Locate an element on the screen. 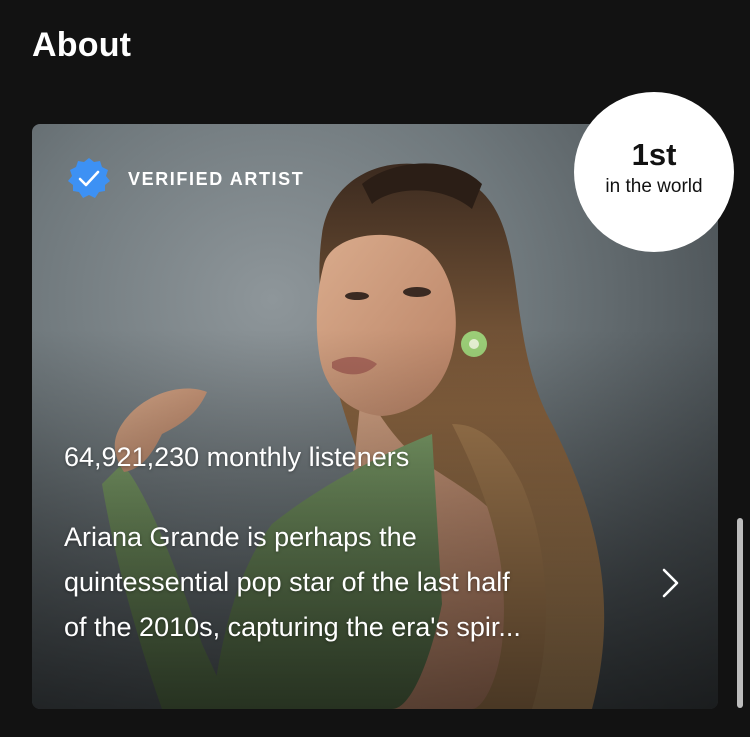  monthly-listeners: 64,921,230 monthly listeners is located at coordinates (237, 457).